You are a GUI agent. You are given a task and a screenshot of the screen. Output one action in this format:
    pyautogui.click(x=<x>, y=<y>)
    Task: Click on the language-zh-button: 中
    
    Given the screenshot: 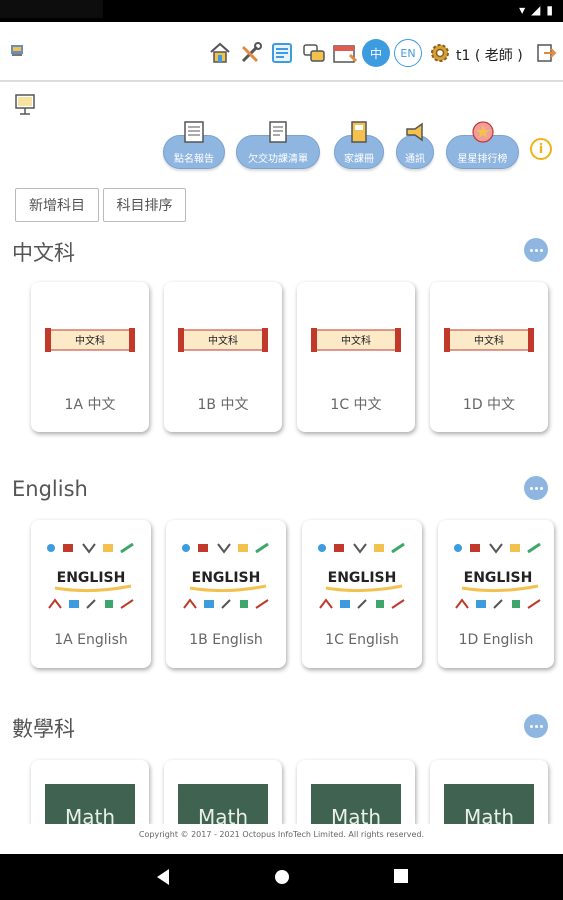 What is the action you would take?
    pyautogui.click(x=376, y=53)
    